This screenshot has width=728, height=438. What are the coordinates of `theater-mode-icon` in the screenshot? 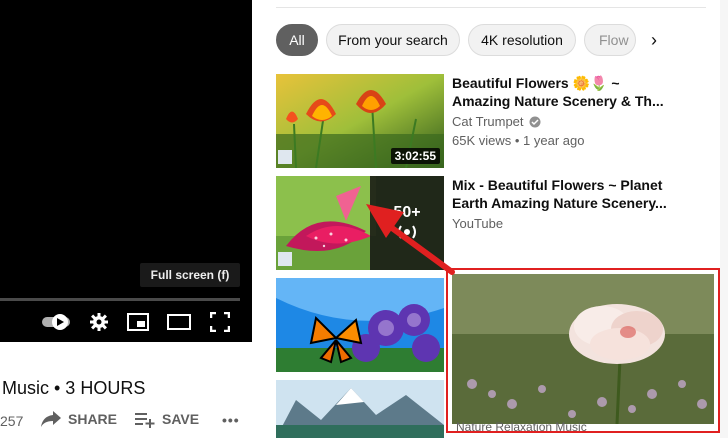 It's located at (179, 322).